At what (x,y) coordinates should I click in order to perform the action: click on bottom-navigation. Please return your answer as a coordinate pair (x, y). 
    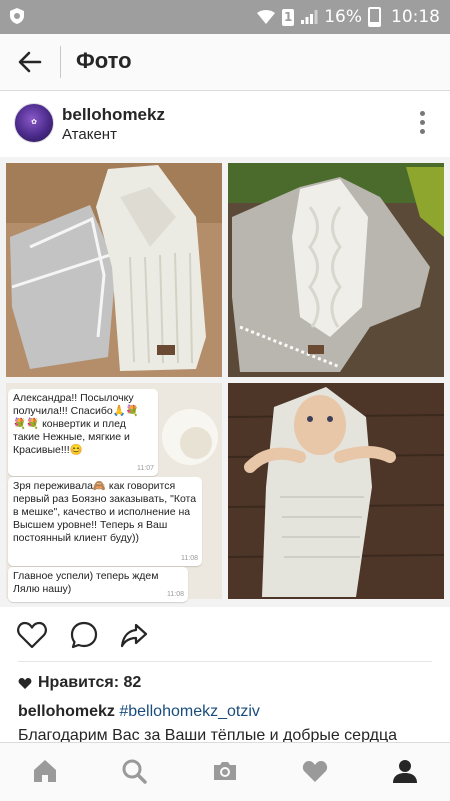
    Looking at the image, I should click on (225, 771).